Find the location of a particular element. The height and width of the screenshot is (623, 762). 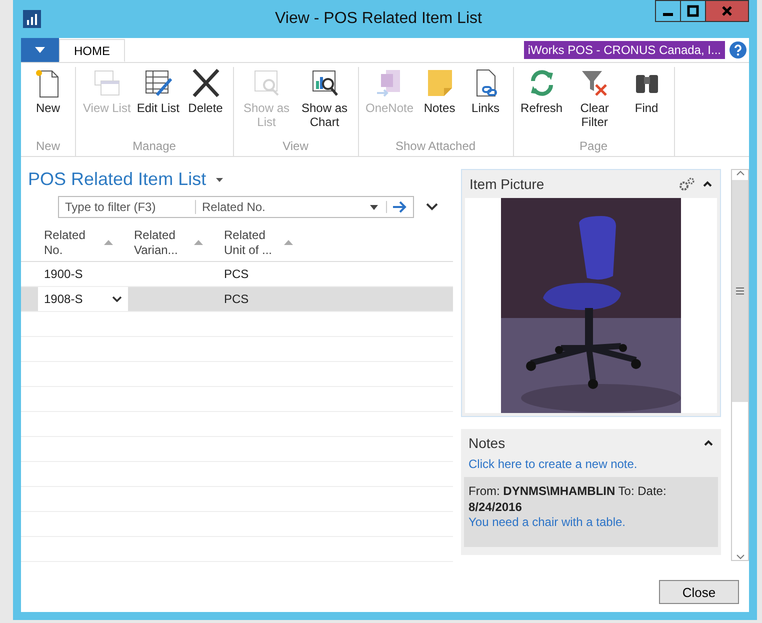

close-button is located at coordinates (727, 11).